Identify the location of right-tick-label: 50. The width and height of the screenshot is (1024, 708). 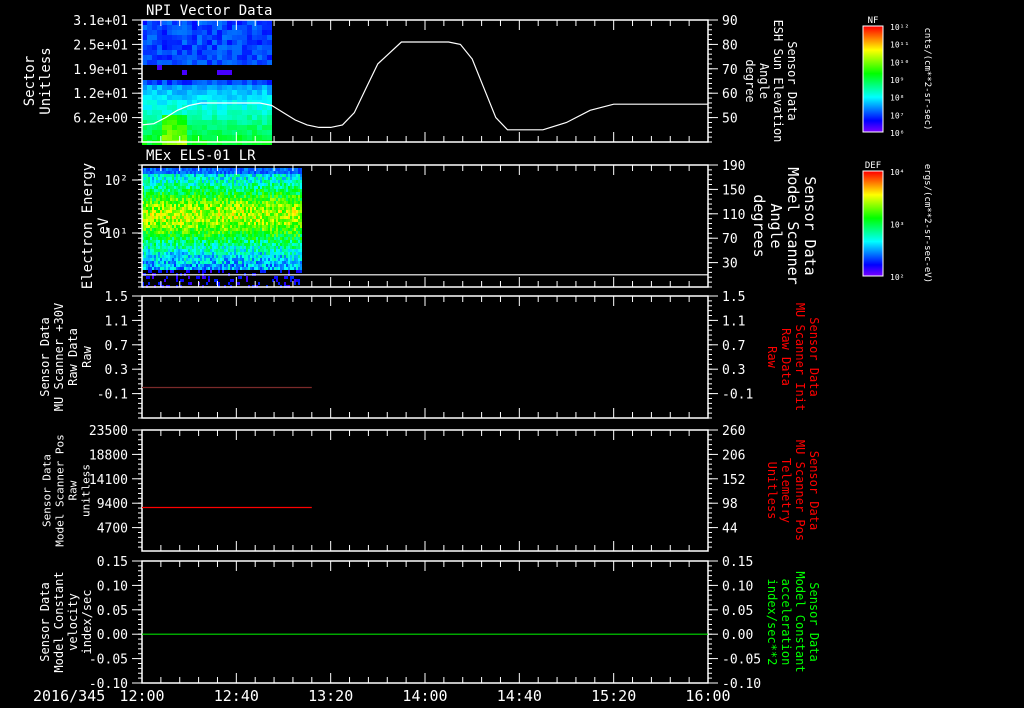
(730, 119).